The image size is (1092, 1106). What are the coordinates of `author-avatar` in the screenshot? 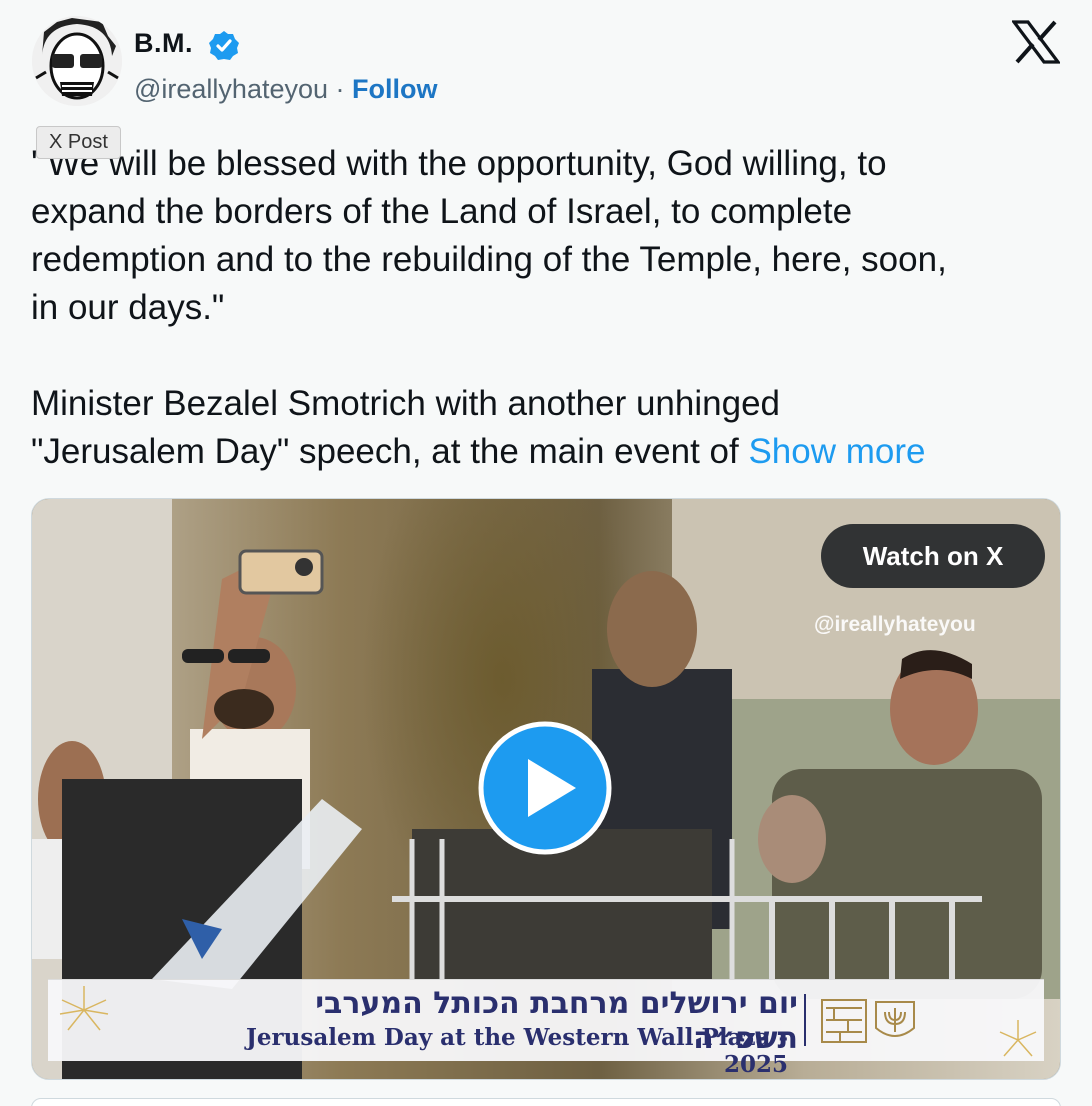 It's located at (77, 61).